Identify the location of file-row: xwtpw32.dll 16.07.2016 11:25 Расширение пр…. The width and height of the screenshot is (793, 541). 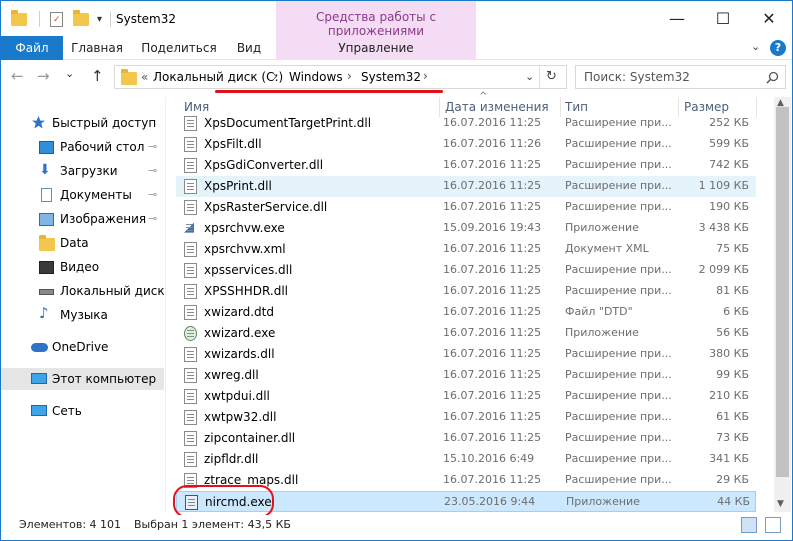
(466, 417).